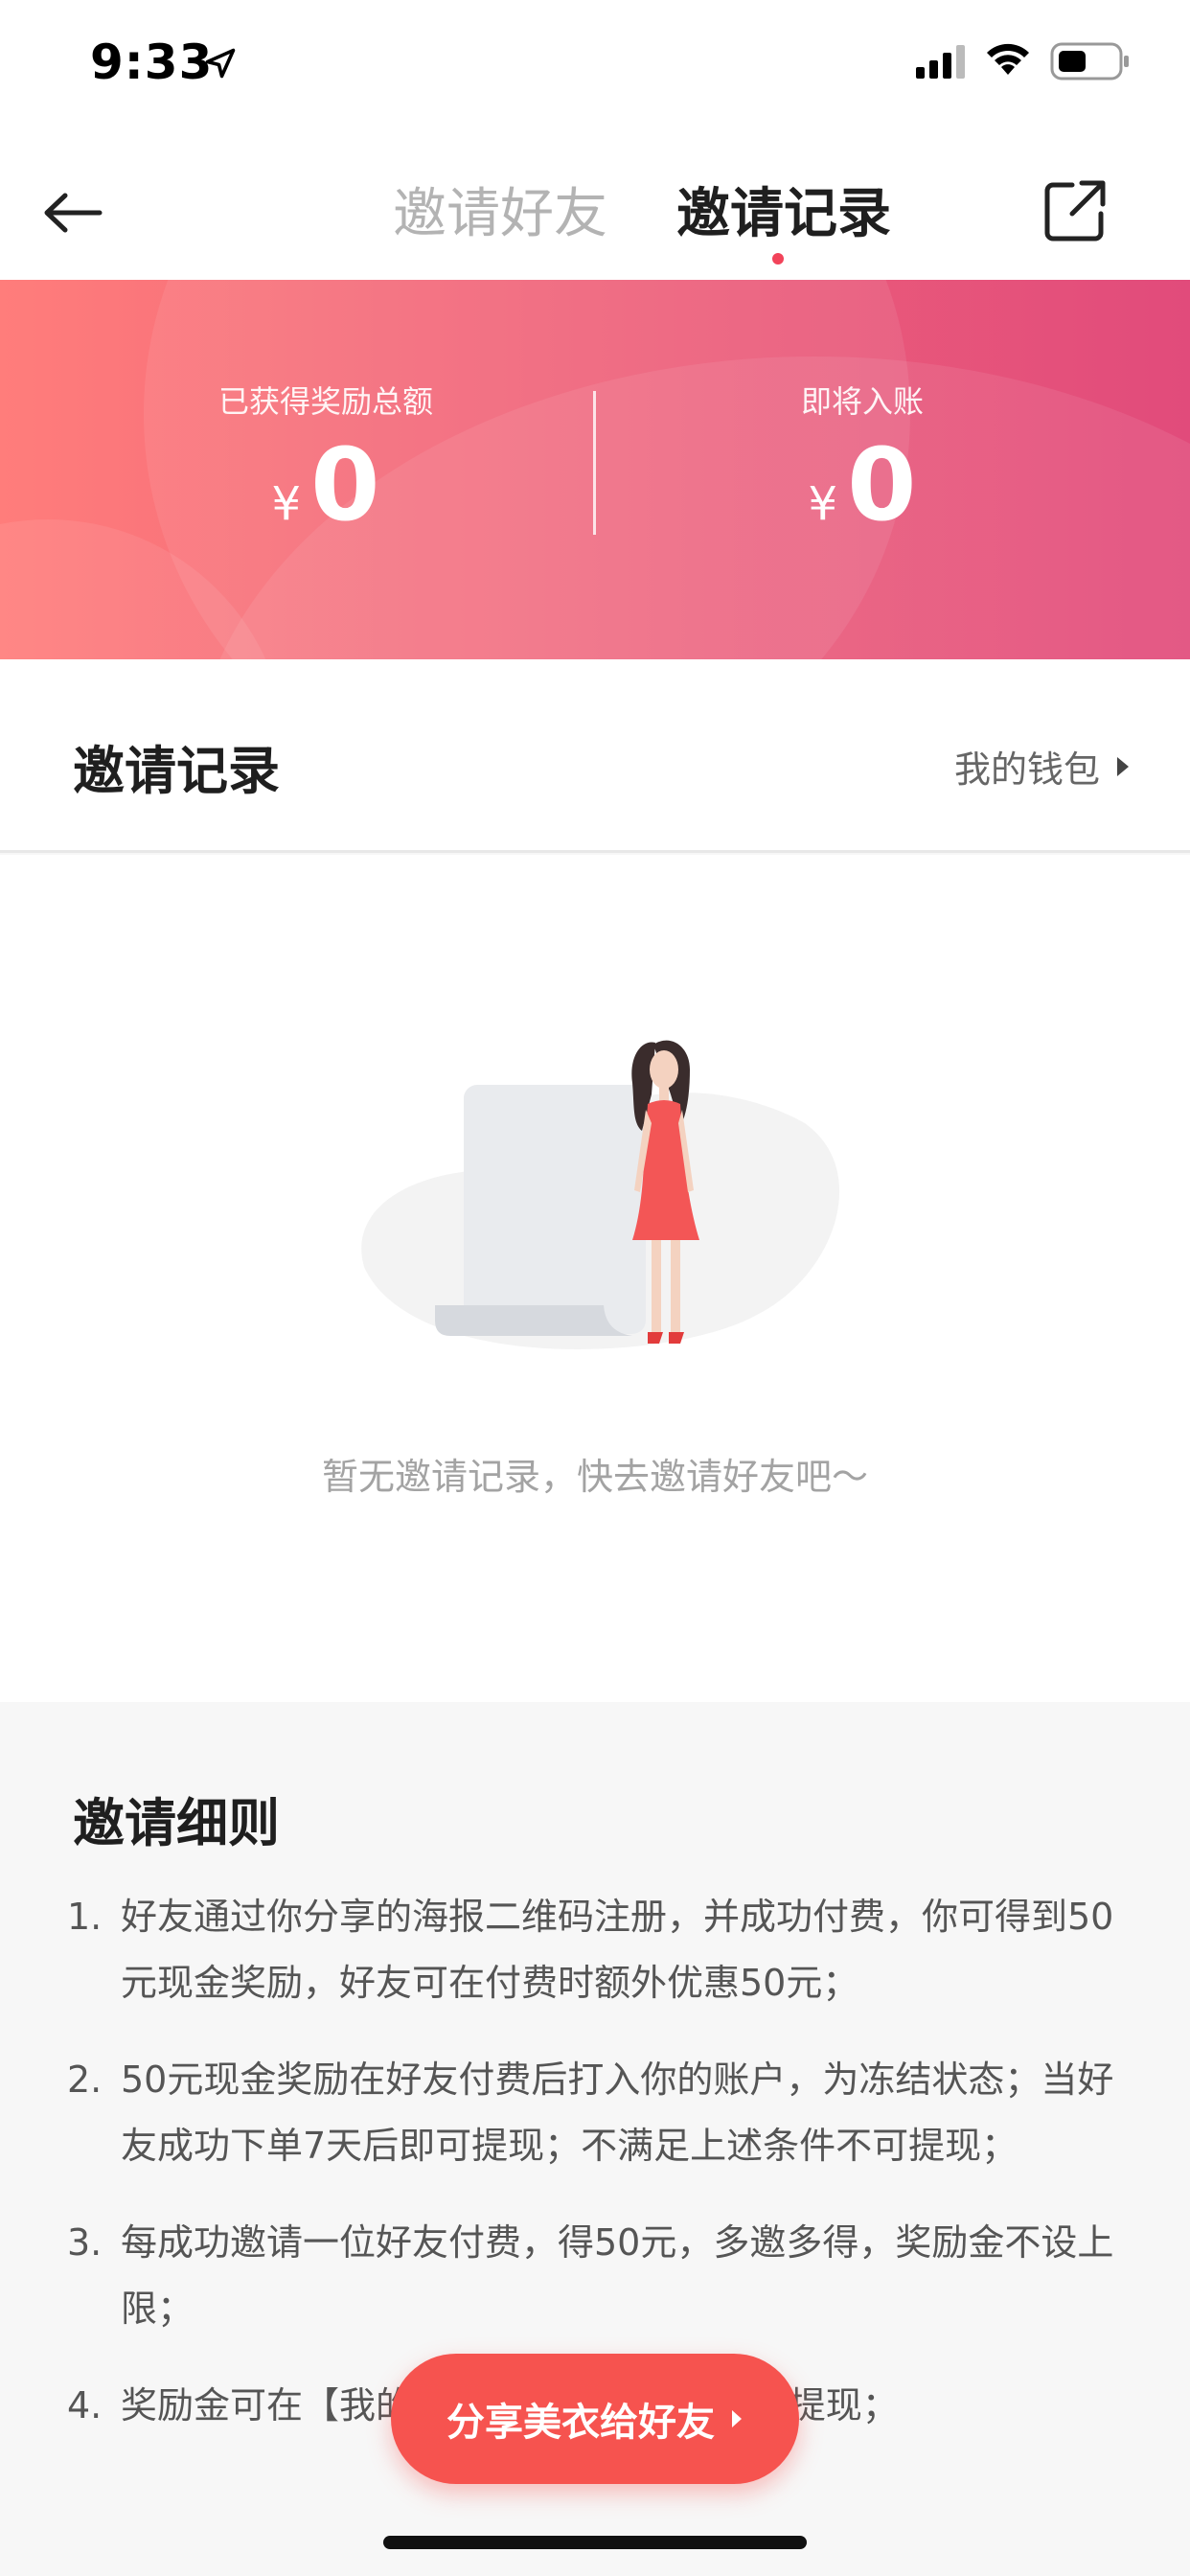  What do you see at coordinates (618, 2275) in the screenshot?
I see `rule-text: 每成功邀请一位好友付费，得50元，多邀多得，奖励金不设上限；` at bounding box center [618, 2275].